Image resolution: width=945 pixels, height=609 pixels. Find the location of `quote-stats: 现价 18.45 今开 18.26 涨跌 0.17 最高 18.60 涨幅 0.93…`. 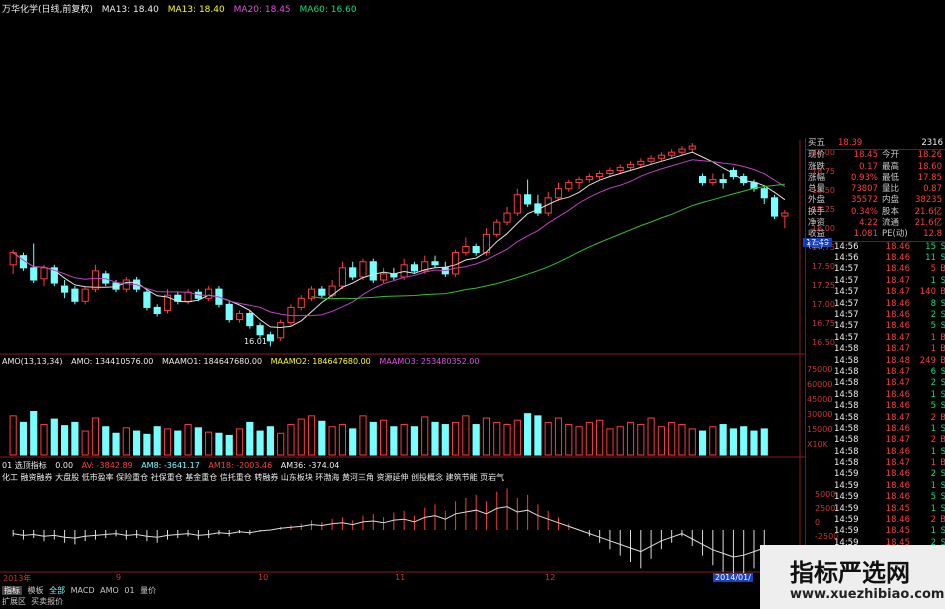

quote-stats: 现价 18.45 今开 18.26 涨跌 0.17 最高 18.60 涨幅 0.93… is located at coordinates (875, 200).